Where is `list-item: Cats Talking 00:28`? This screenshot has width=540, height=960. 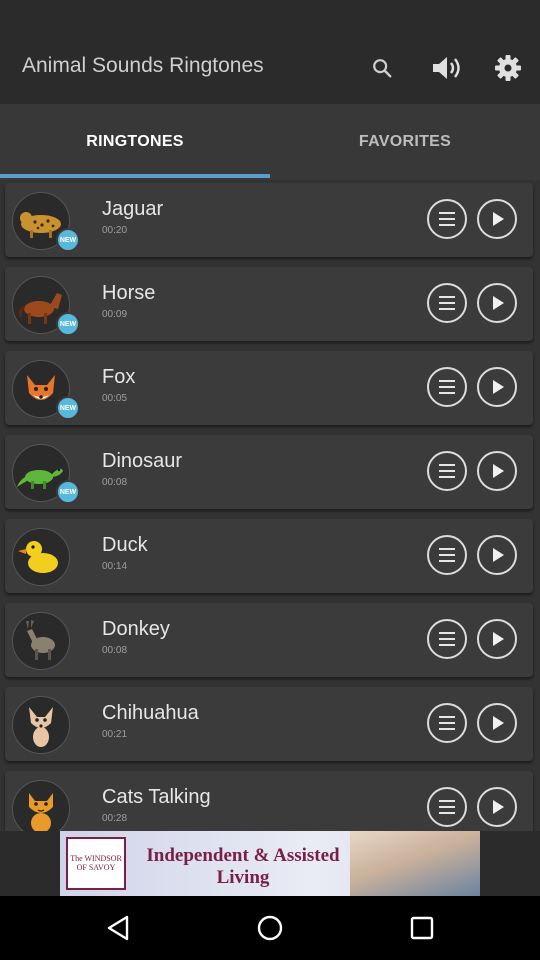
list-item: Cats Talking 00:28 is located at coordinates (269, 801).